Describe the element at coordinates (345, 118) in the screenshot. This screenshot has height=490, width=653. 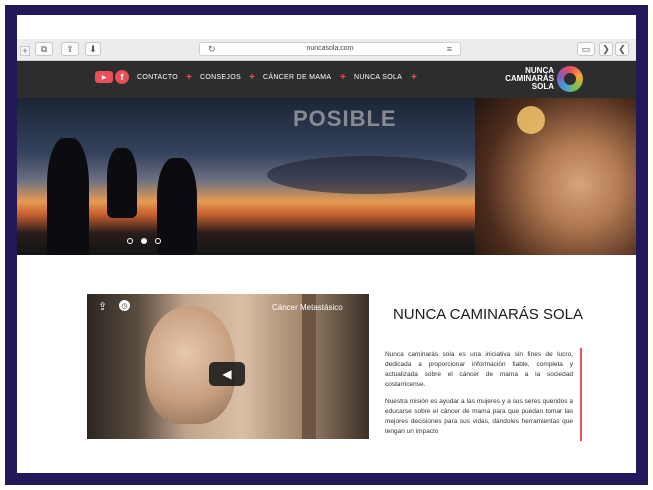
I see `hero-overlay-text: POSIBLE` at that location.